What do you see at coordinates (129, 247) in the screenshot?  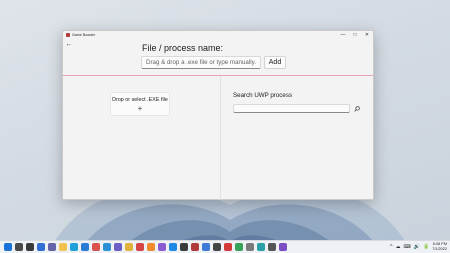 I see `chrome-icon` at bounding box center [129, 247].